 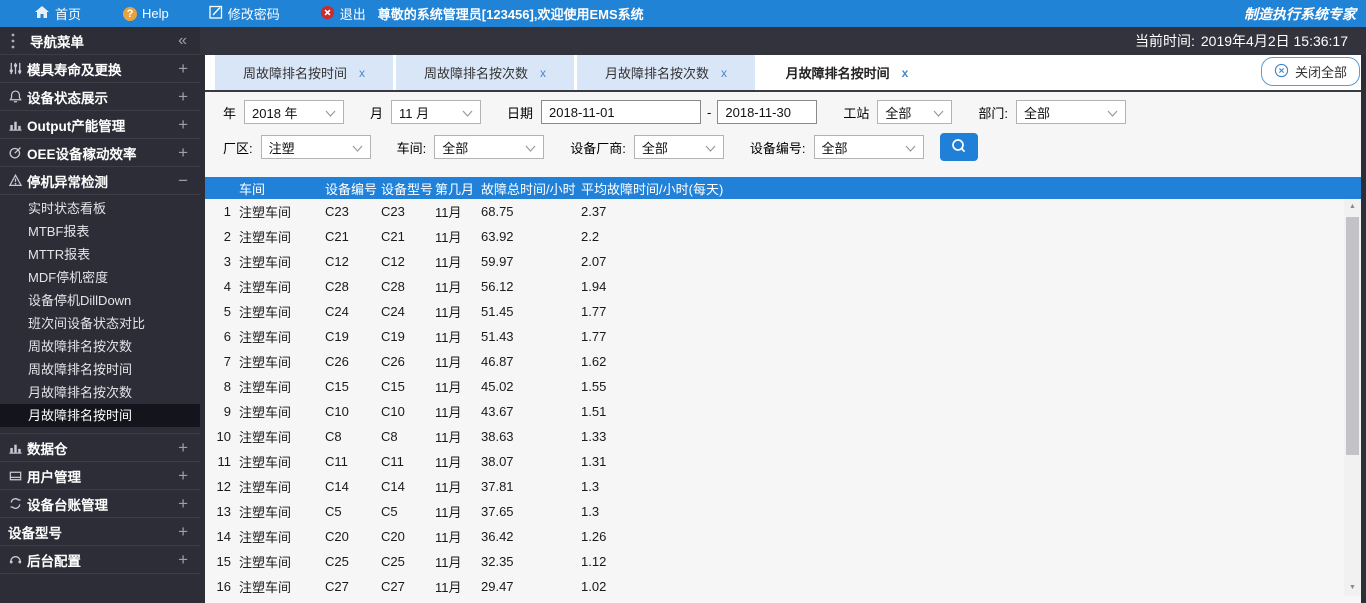 I want to click on scrollbar-thumb, so click(x=1352, y=336).